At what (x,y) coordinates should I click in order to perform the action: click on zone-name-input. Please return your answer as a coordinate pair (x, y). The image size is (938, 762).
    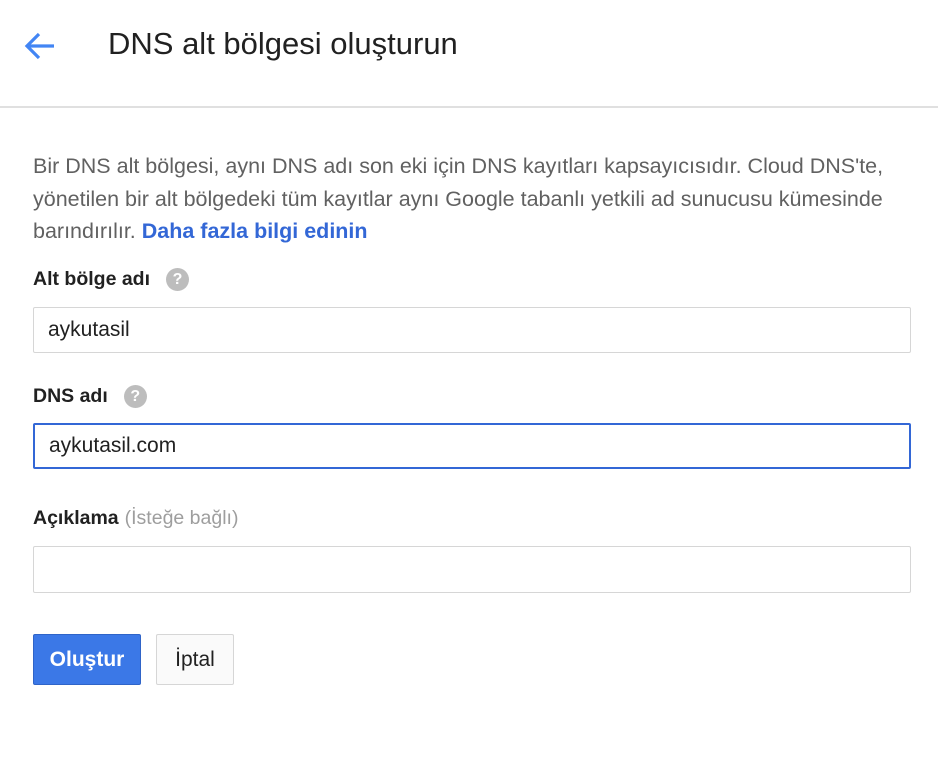
    Looking at the image, I should click on (472, 330).